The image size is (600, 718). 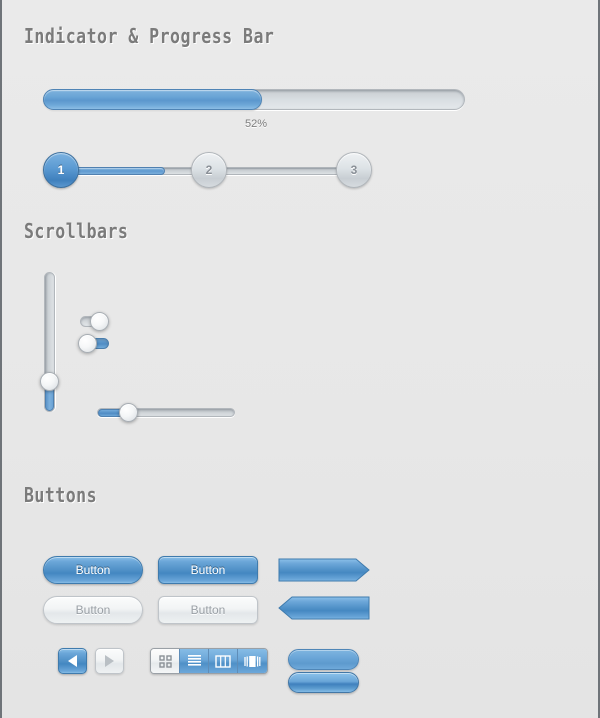 What do you see at coordinates (301, 124) in the screenshot?
I see `progress-bar-label-wrap: 52%` at bounding box center [301, 124].